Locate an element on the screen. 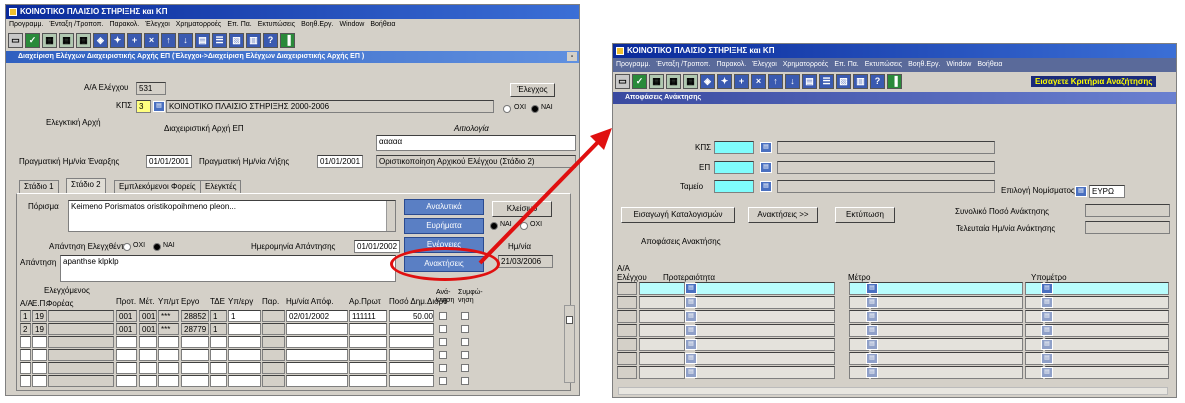  callout-arrow is located at coordinates (545, 196).